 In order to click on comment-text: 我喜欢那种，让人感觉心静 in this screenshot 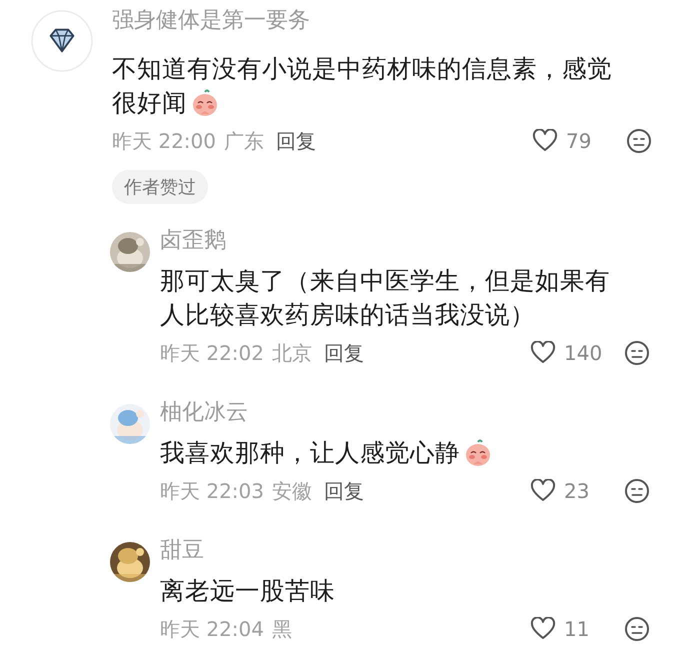, I will do `click(310, 453)`.